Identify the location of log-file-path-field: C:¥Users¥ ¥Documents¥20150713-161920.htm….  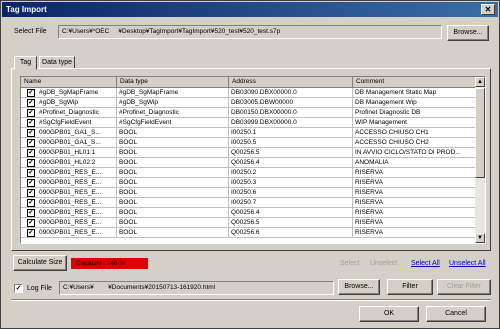
(196, 288).